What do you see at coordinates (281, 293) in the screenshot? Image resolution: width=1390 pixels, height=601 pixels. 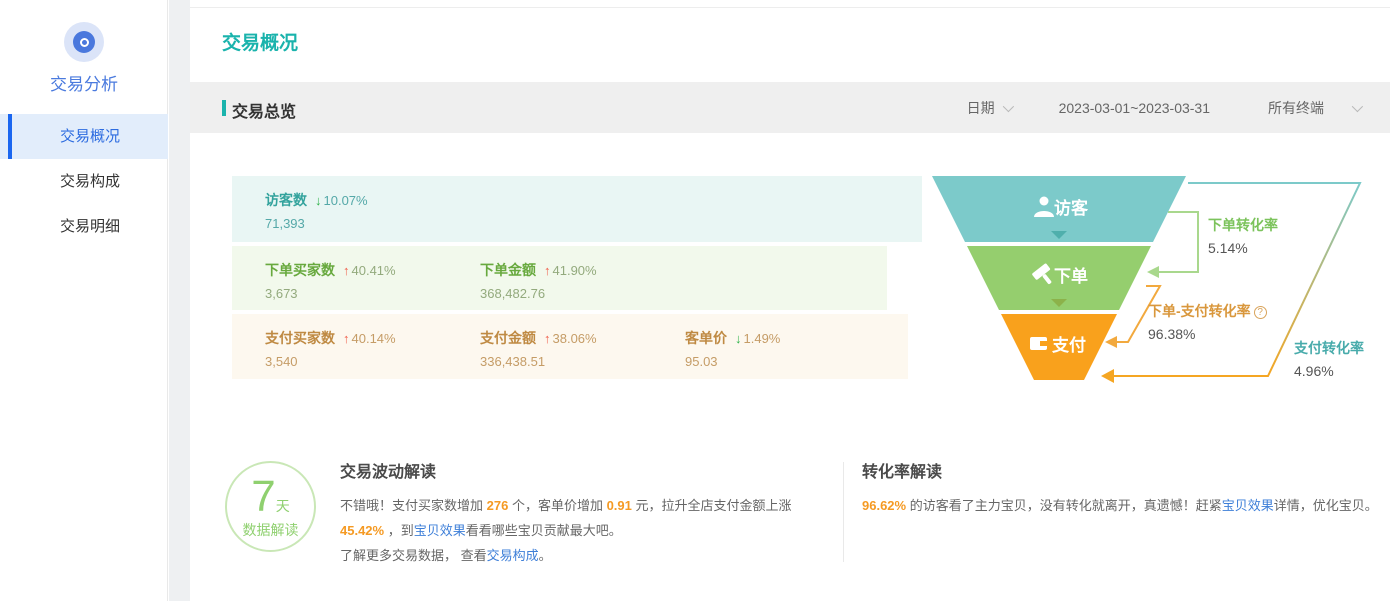 I see `metric-value: 3,673` at bounding box center [281, 293].